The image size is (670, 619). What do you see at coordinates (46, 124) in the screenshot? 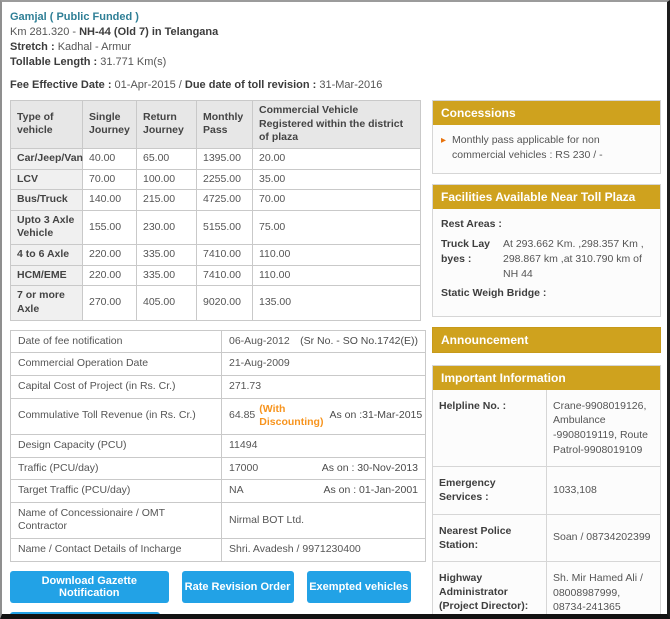
I see `col-type-of-vehicle: Type of vehicle` at bounding box center [46, 124].